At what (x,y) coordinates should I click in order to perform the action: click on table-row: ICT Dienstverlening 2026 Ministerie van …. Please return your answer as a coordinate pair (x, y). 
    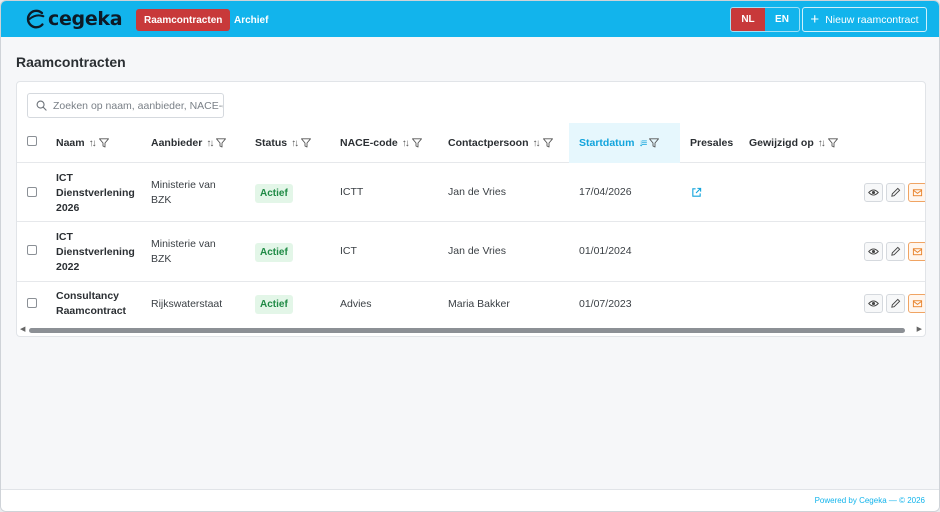
    Looking at the image, I should click on (471, 193).